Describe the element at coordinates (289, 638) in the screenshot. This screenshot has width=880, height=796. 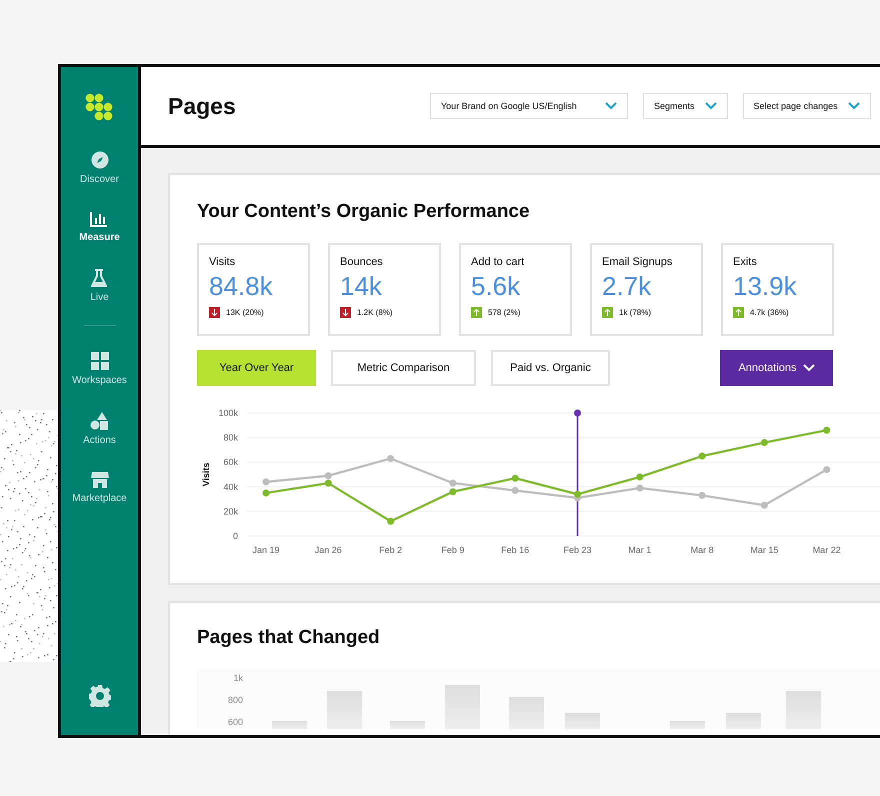
I see `card-title: Pages that Changed` at that location.